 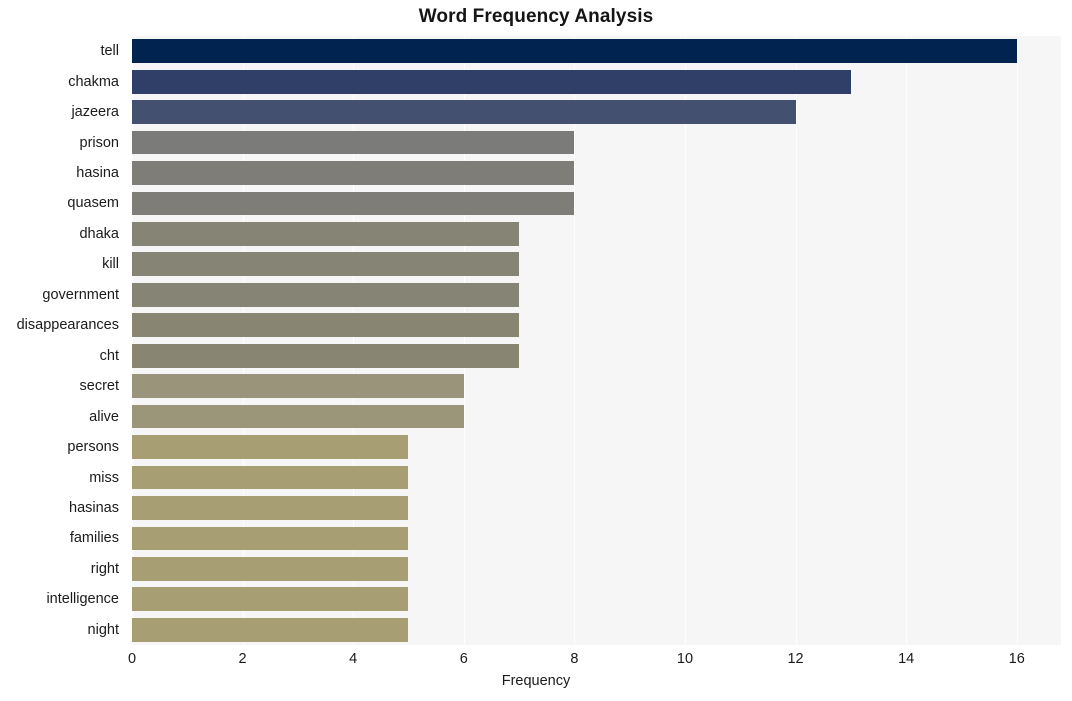 I want to click on x-tick-label: 12, so click(x=795, y=659).